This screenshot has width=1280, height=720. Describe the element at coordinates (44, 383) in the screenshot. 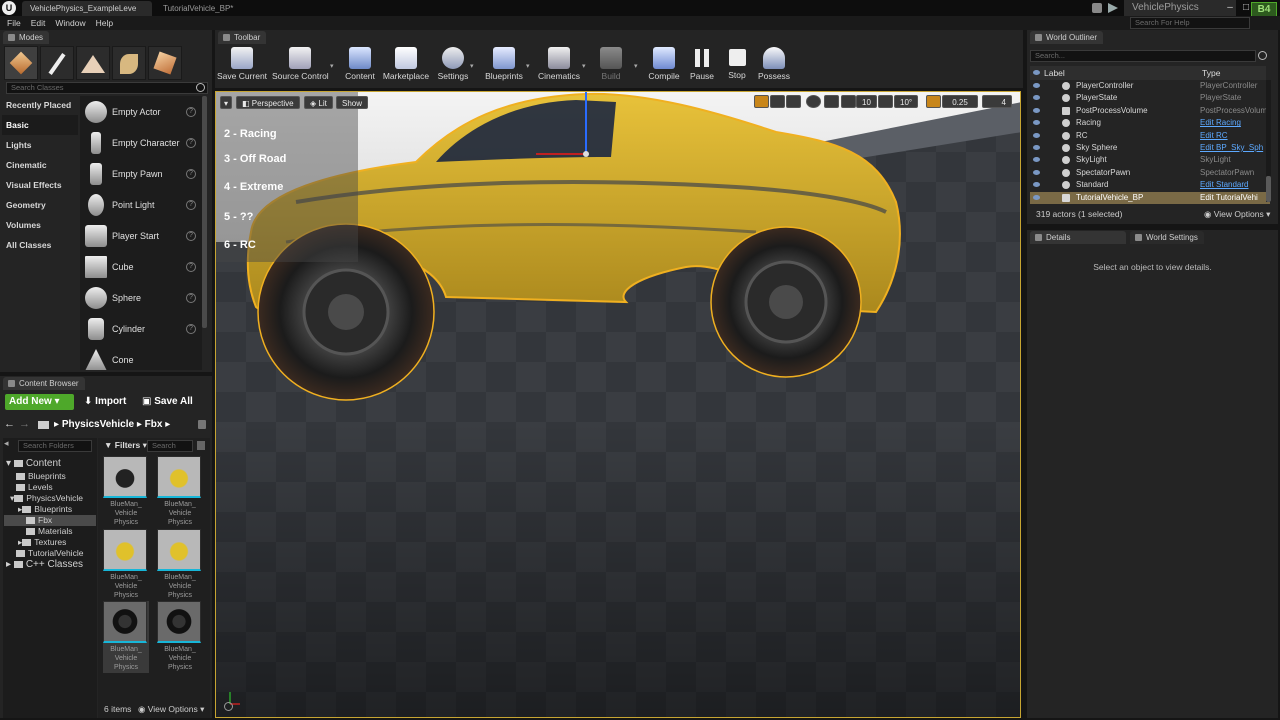

I see `content-browser-tab: Content Browser` at that location.